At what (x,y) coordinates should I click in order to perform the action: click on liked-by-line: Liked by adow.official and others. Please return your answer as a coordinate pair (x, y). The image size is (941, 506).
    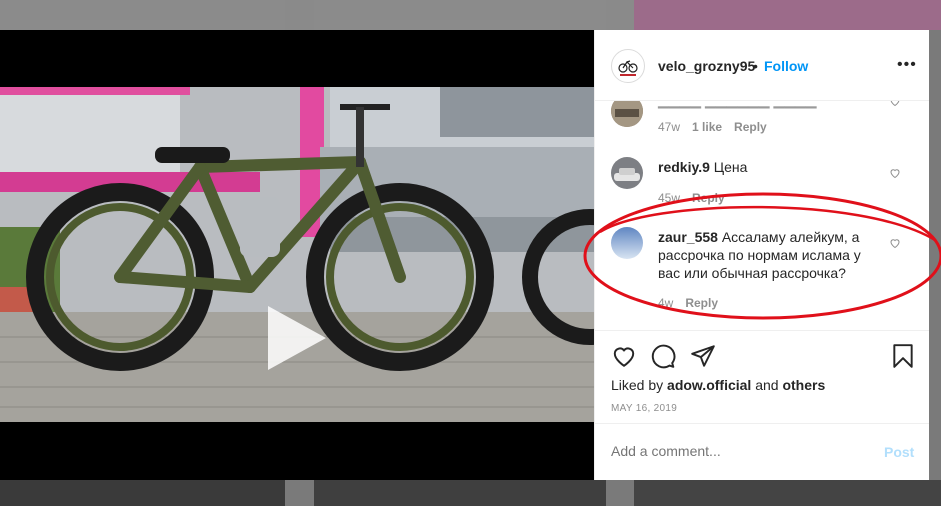
    Looking at the image, I should click on (718, 385).